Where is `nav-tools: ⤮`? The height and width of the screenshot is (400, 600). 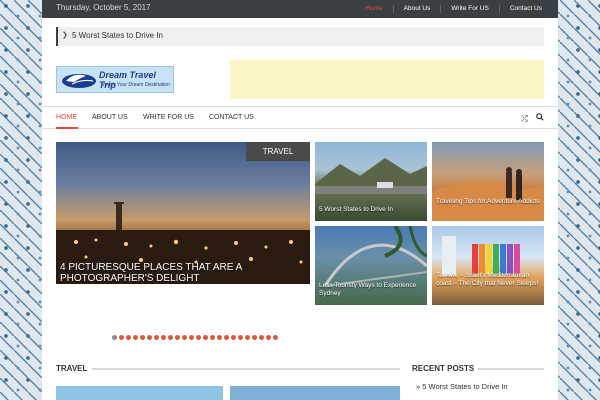 nav-tools: ⤮ is located at coordinates (529, 118).